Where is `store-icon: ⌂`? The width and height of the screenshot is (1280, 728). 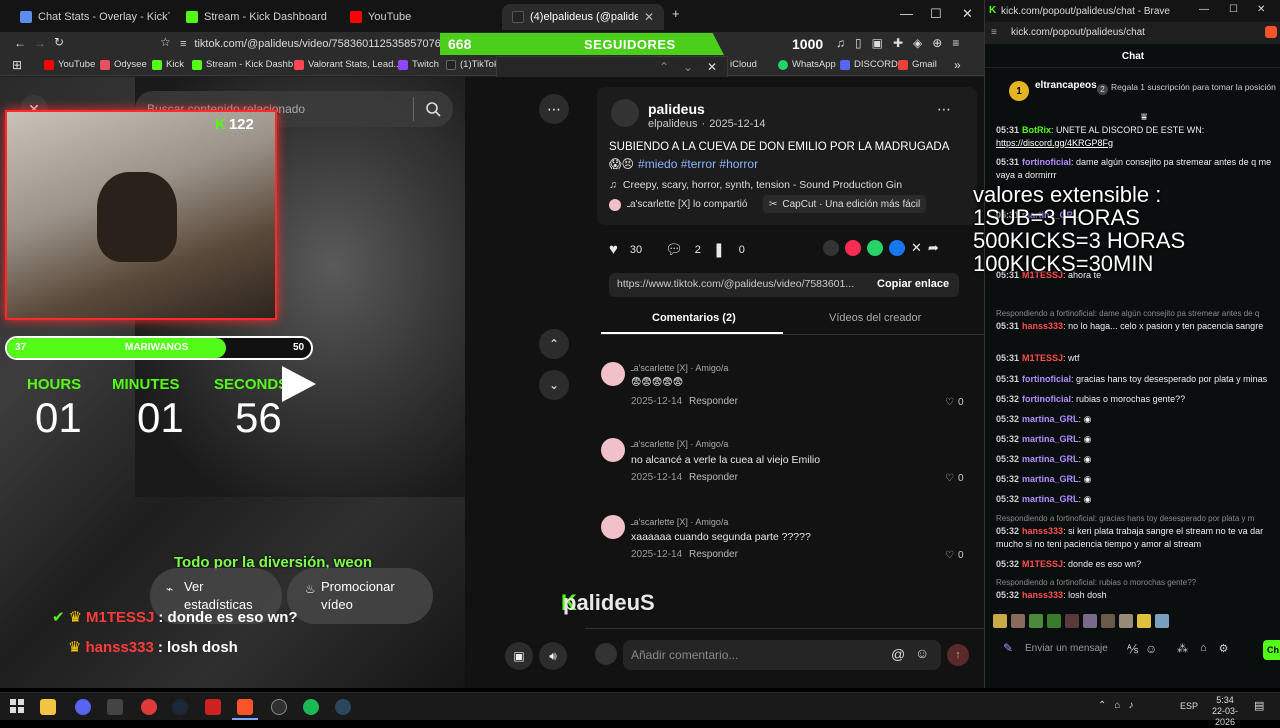
store-icon: ⌂ is located at coordinates (1203, 648).